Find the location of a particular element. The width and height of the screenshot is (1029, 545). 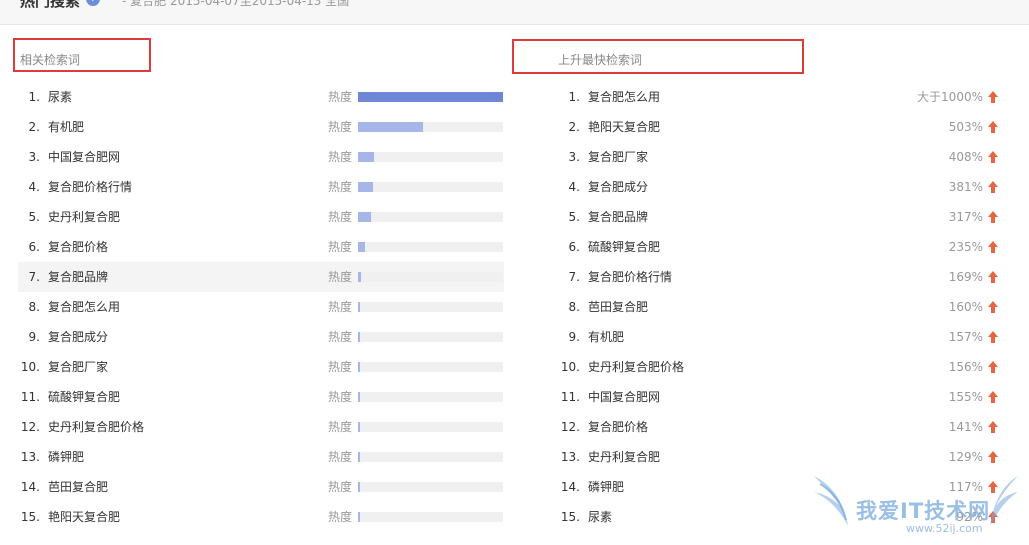

rising-keyword-row: 7. 复合肥价格行情 169% is located at coordinates (780, 277).